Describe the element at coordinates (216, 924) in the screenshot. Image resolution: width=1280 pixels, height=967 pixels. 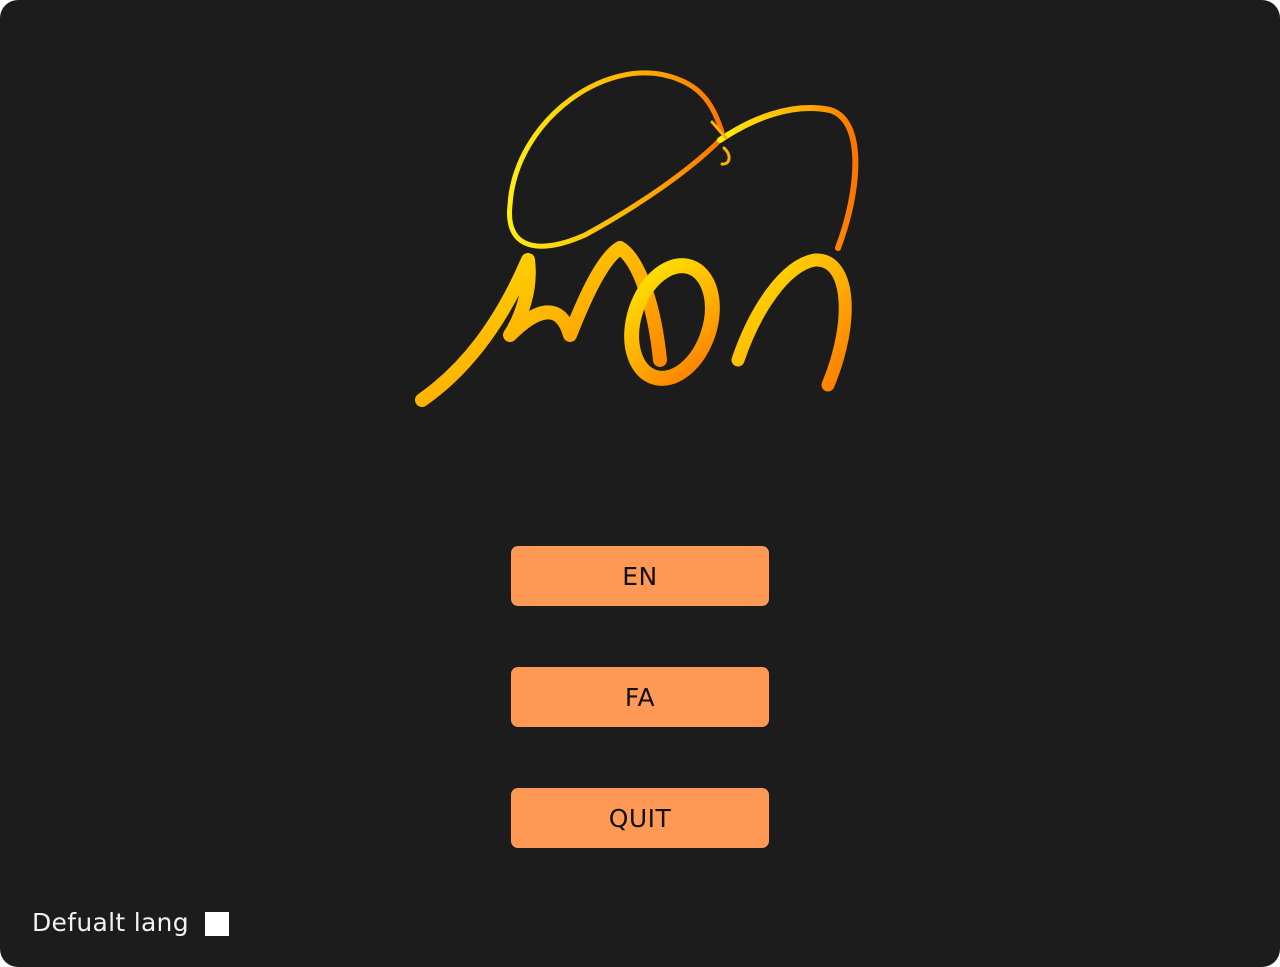
I see `default-lang-checkbox` at that location.